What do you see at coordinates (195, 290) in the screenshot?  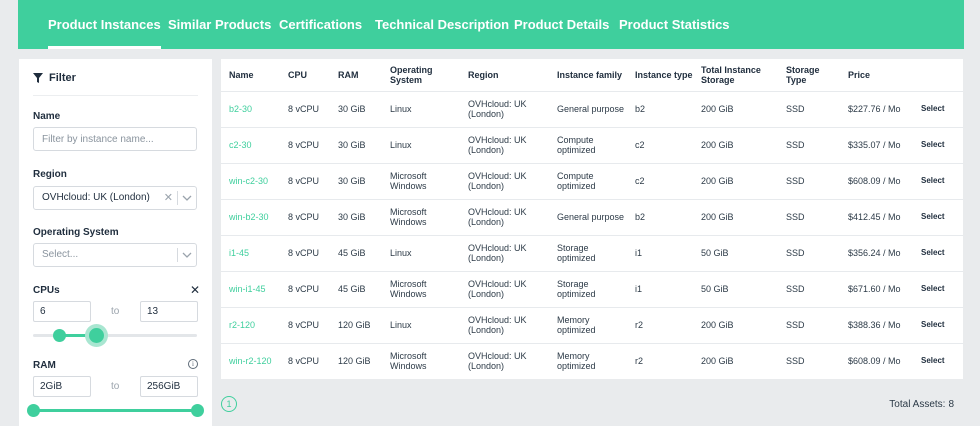 I see `close-icon: ✕` at bounding box center [195, 290].